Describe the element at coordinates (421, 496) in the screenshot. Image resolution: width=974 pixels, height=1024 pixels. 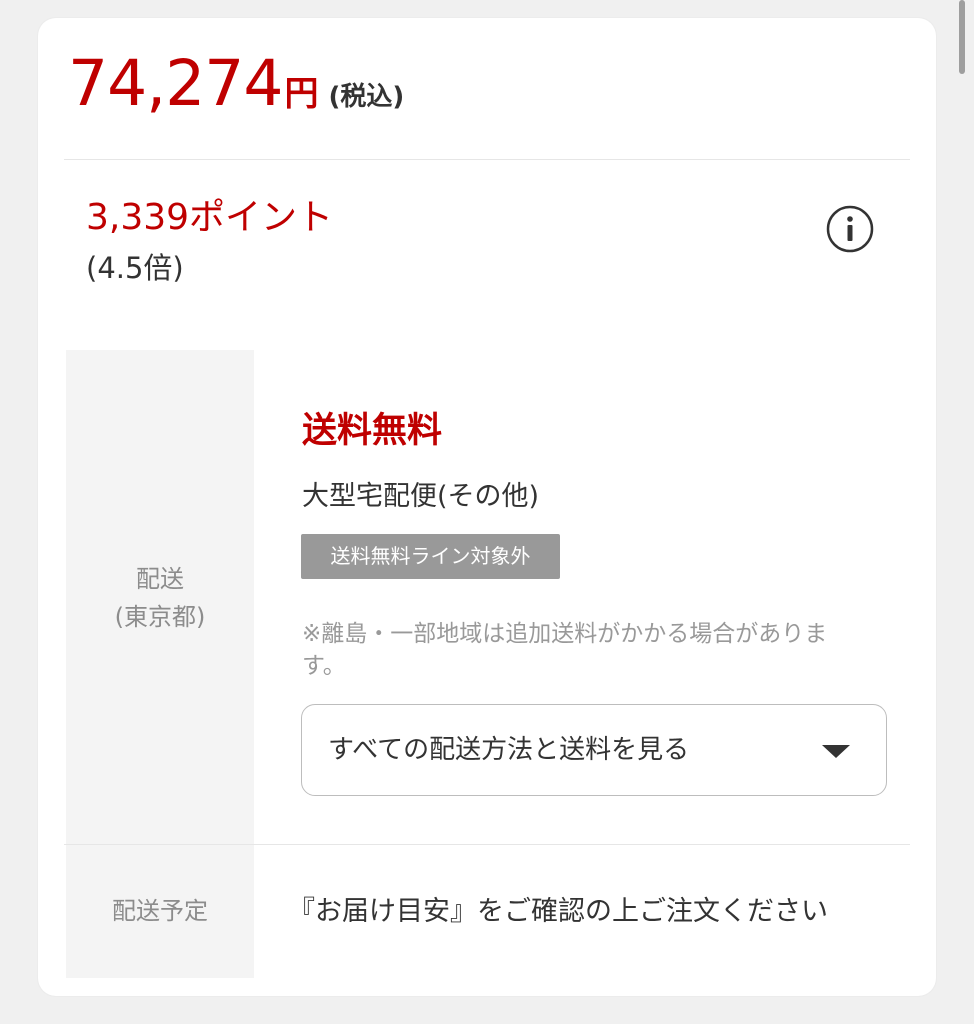
I see `delivery-type: 大型宅配便(その他)` at that location.